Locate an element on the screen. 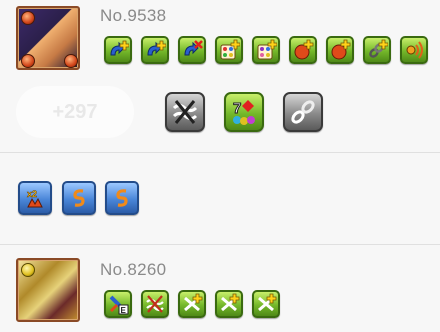 This screenshot has height=332, width=440. monster-id-label: No.9538 is located at coordinates (133, 15).